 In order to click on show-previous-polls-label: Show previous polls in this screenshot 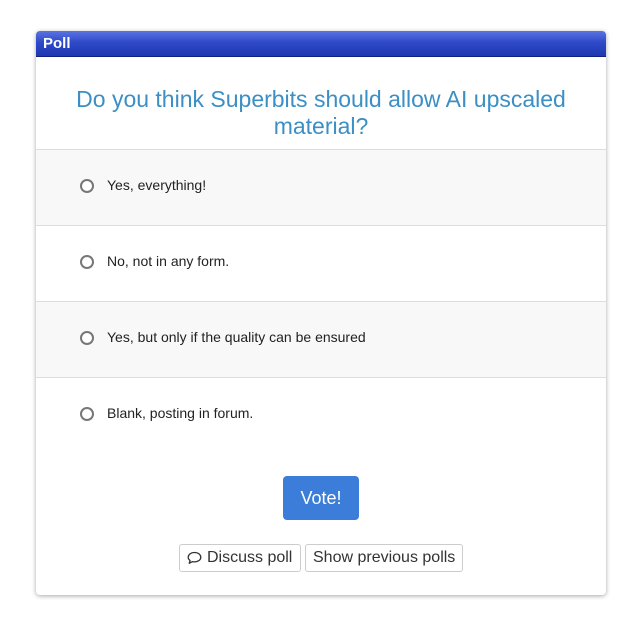, I will do `click(384, 557)`.